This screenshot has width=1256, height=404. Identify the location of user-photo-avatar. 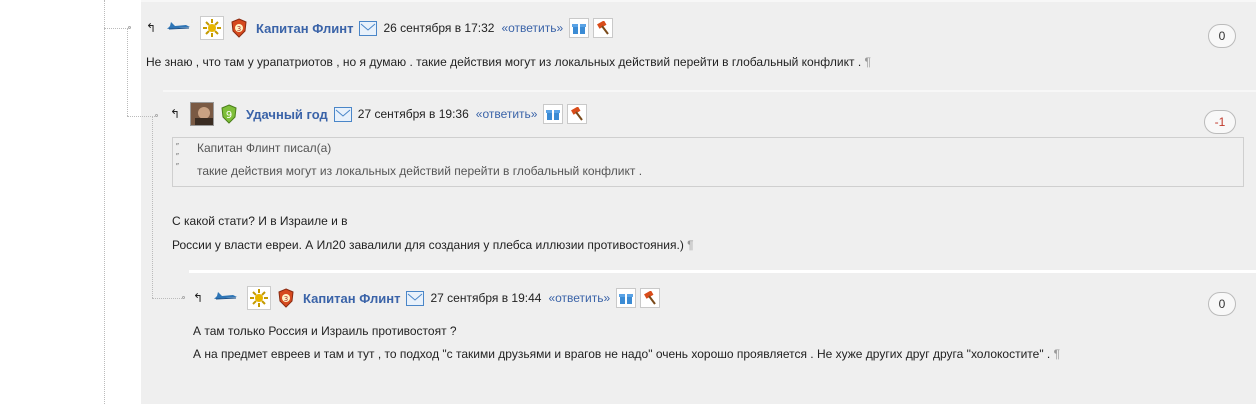
(202, 114).